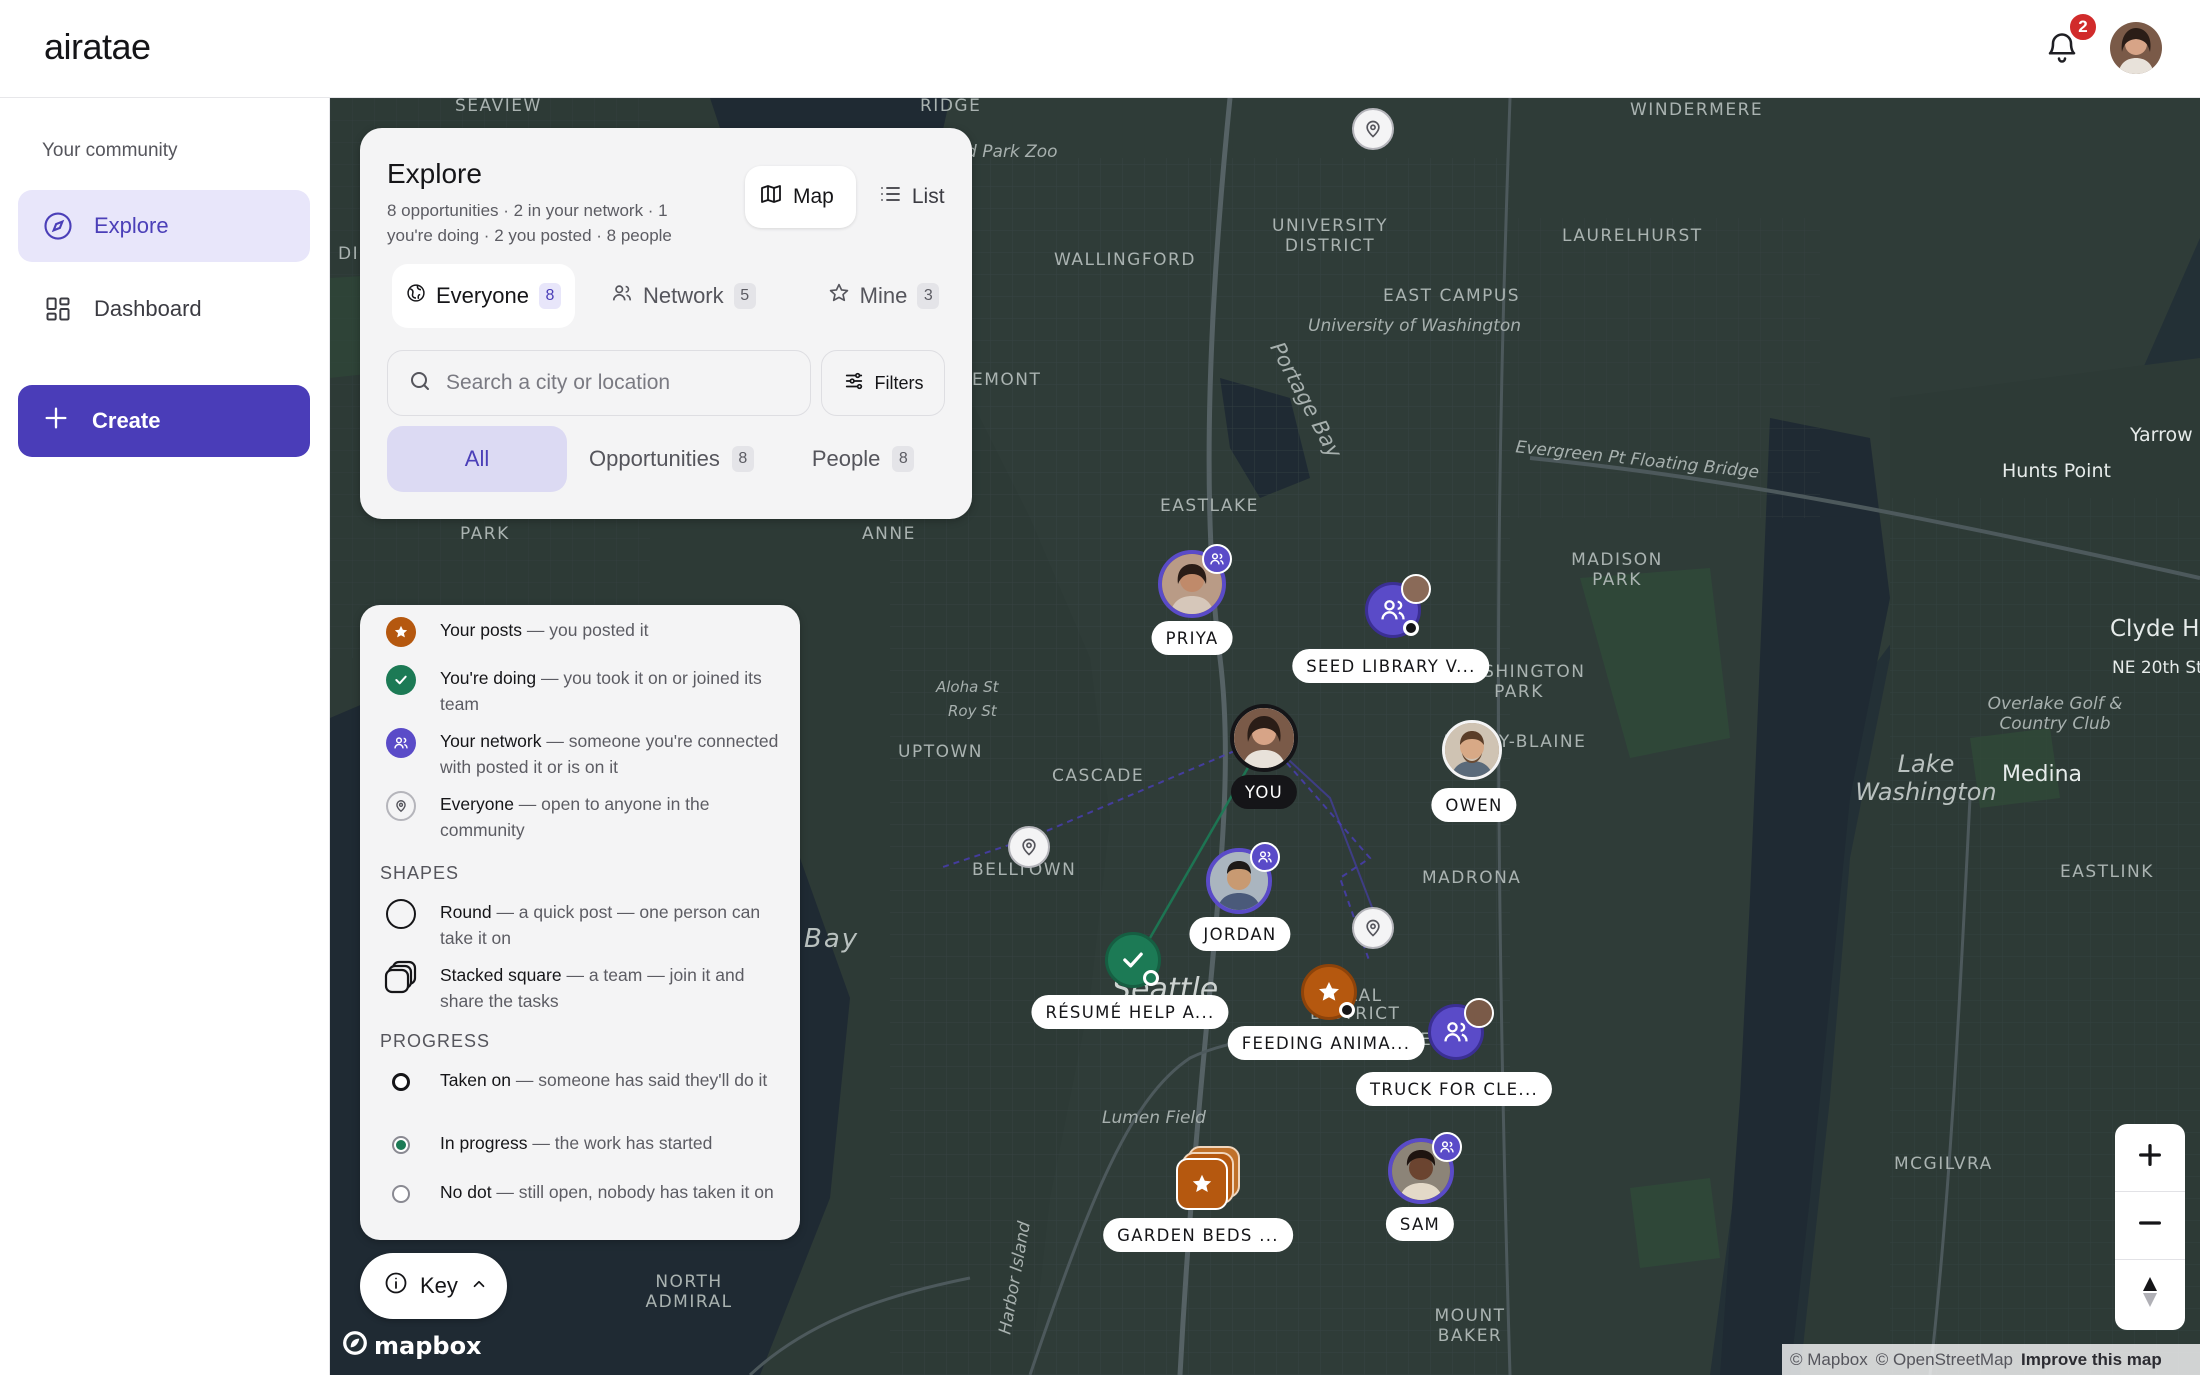  I want to click on create-button-label: Create, so click(126, 420).